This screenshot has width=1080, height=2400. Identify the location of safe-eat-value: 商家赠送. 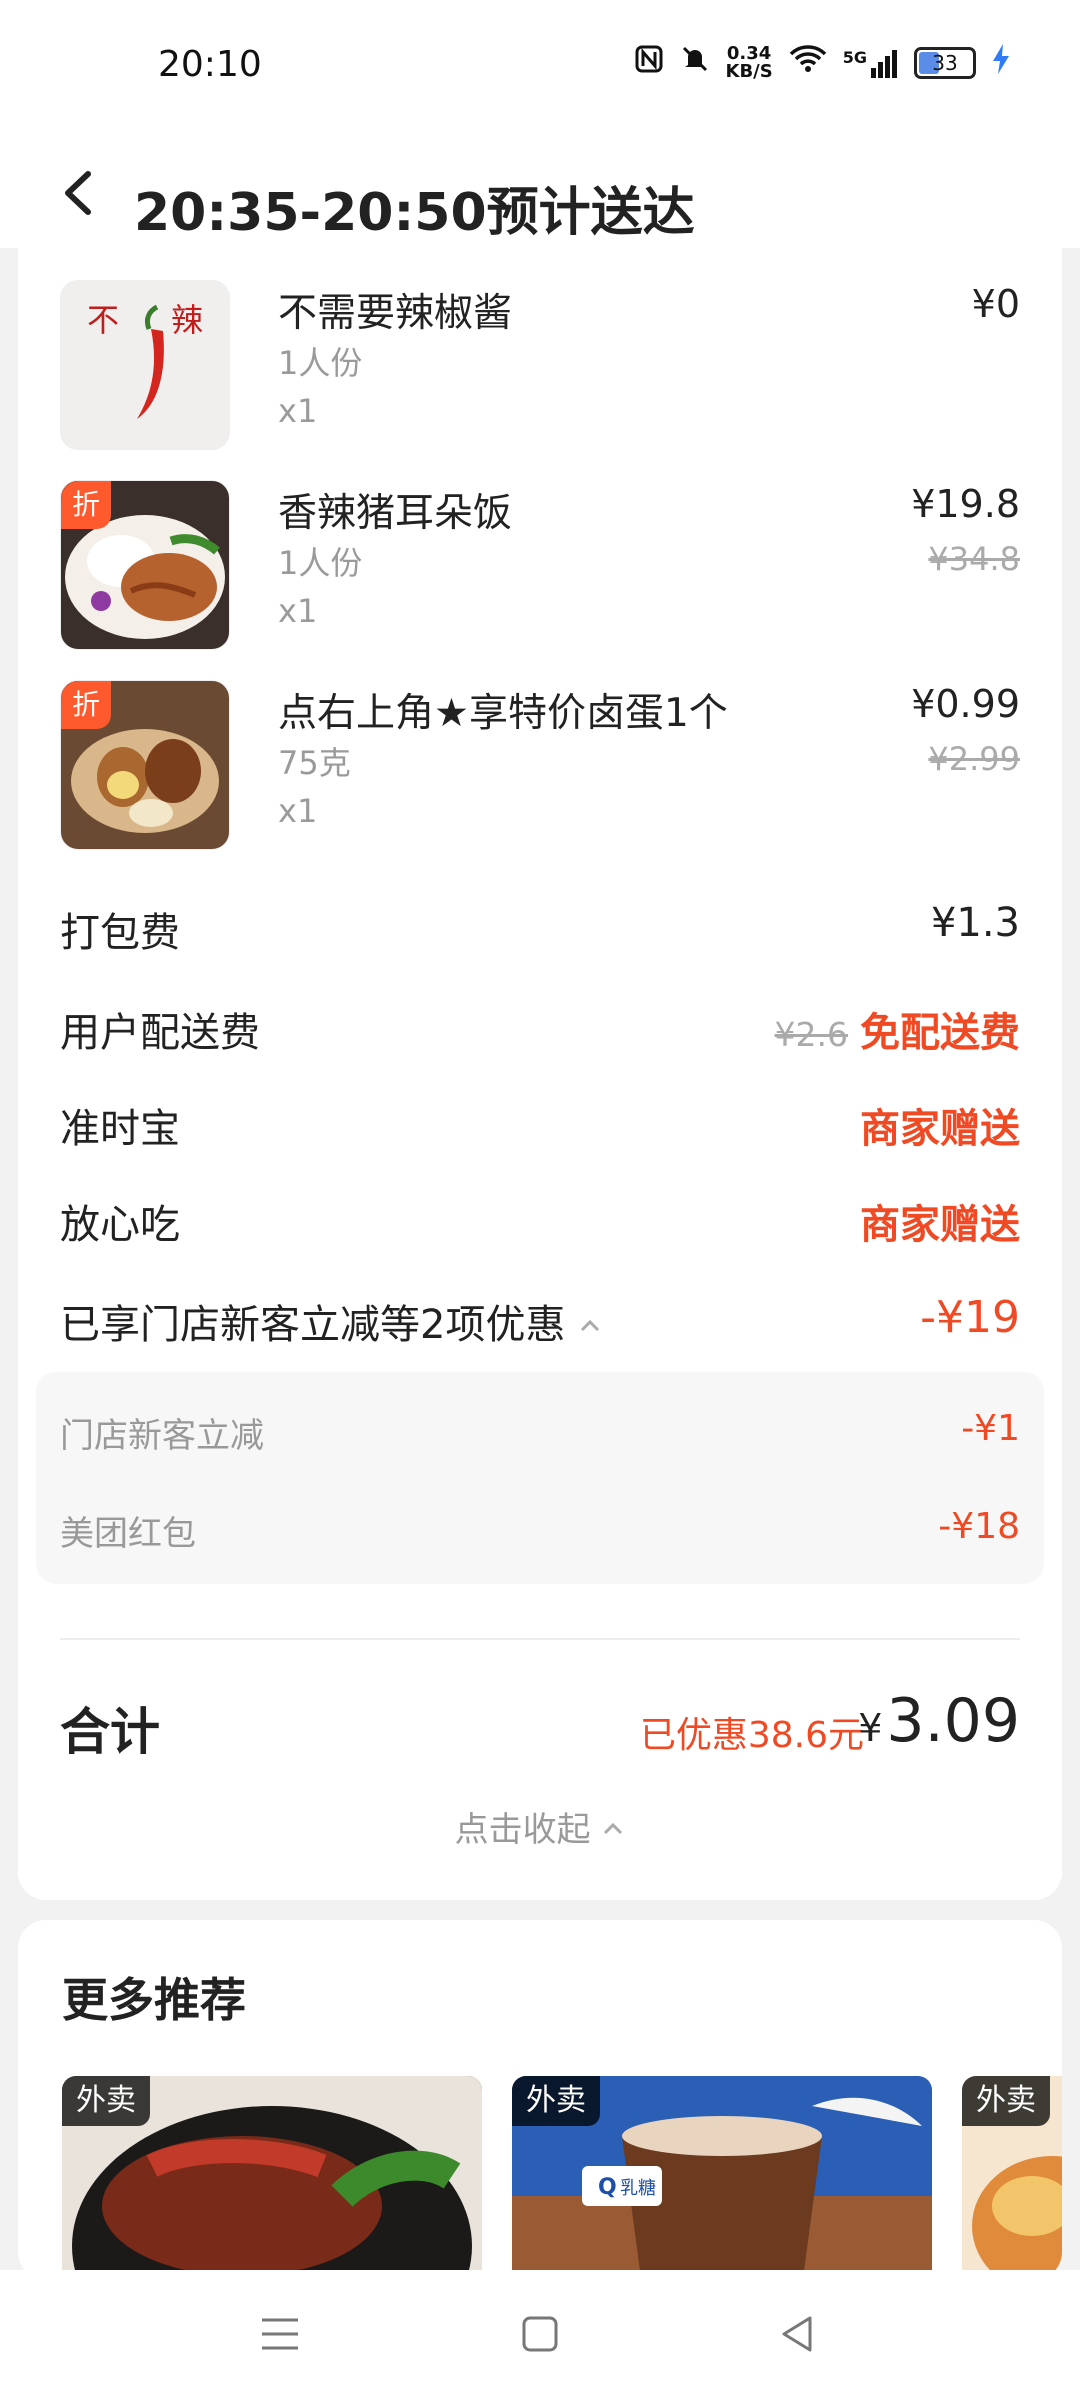
(940, 1225).